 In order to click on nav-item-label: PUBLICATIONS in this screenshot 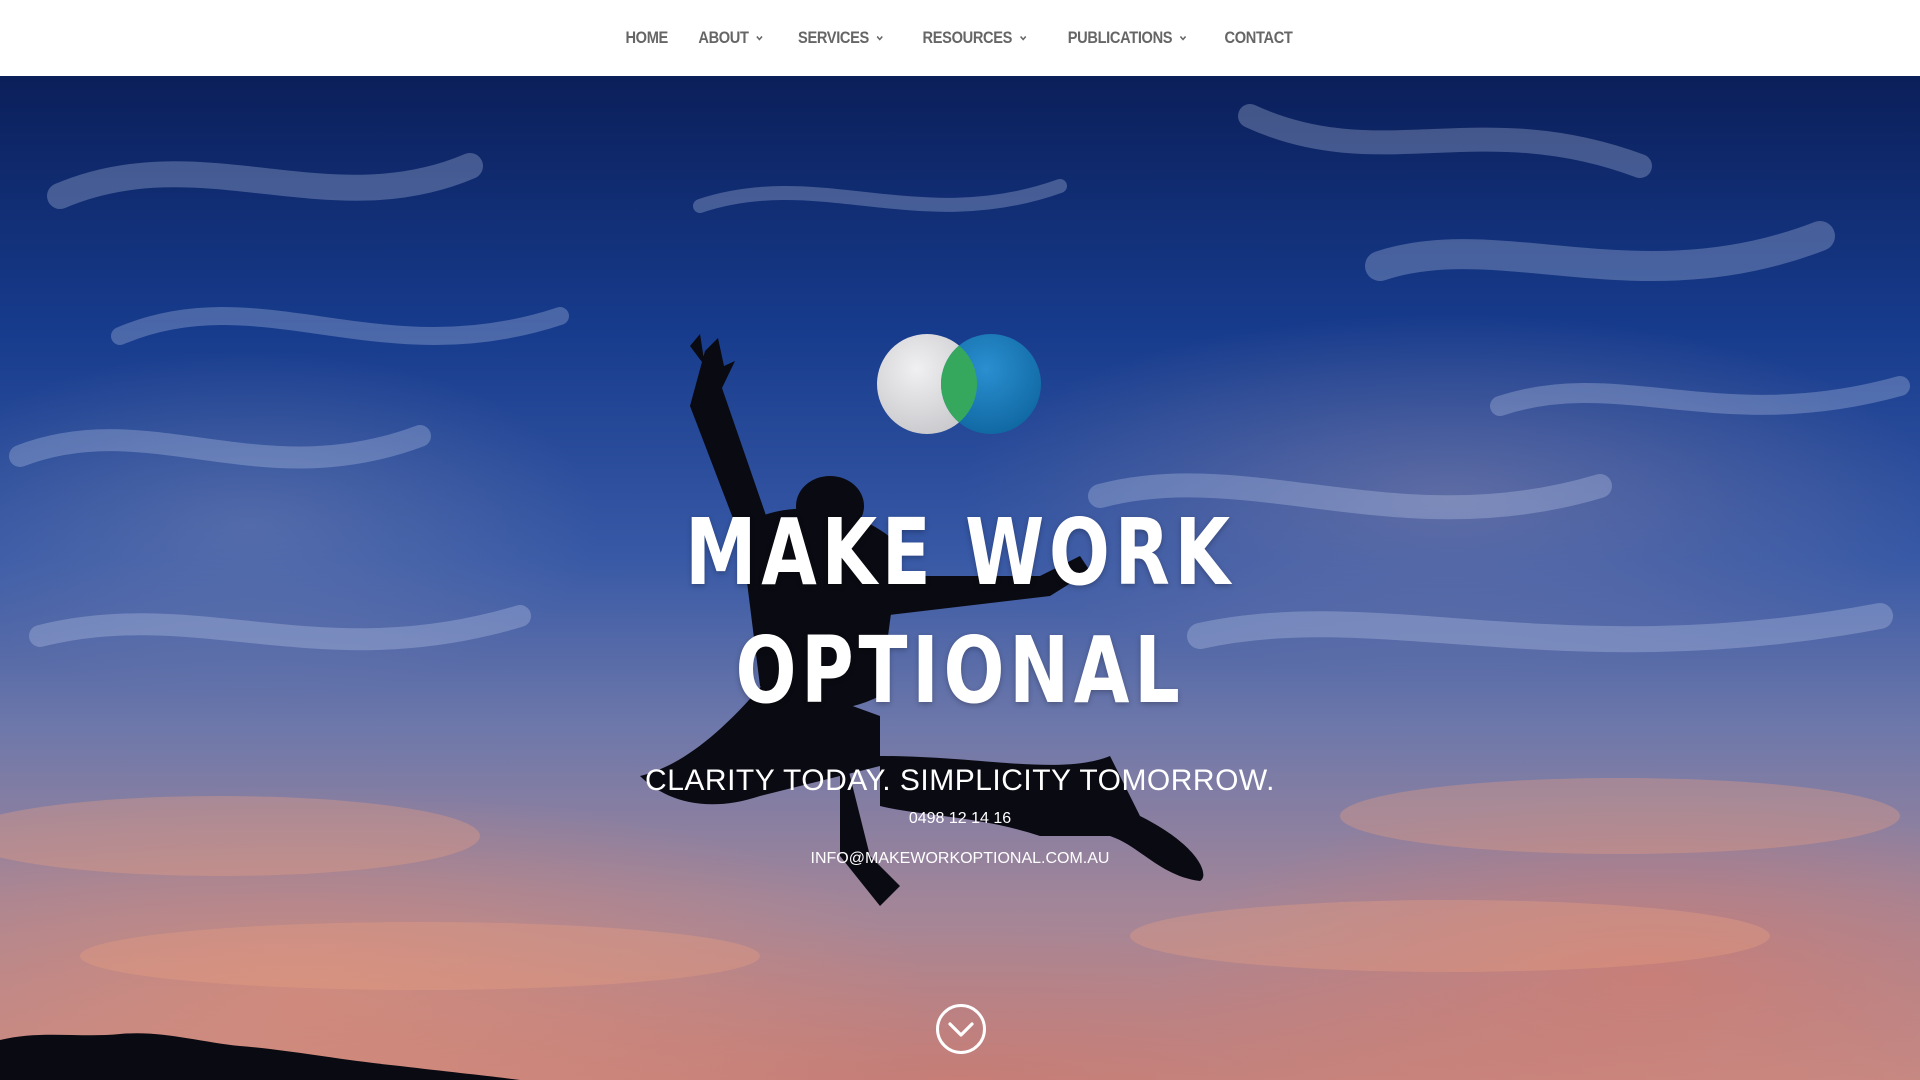, I will do `click(1120, 37)`.